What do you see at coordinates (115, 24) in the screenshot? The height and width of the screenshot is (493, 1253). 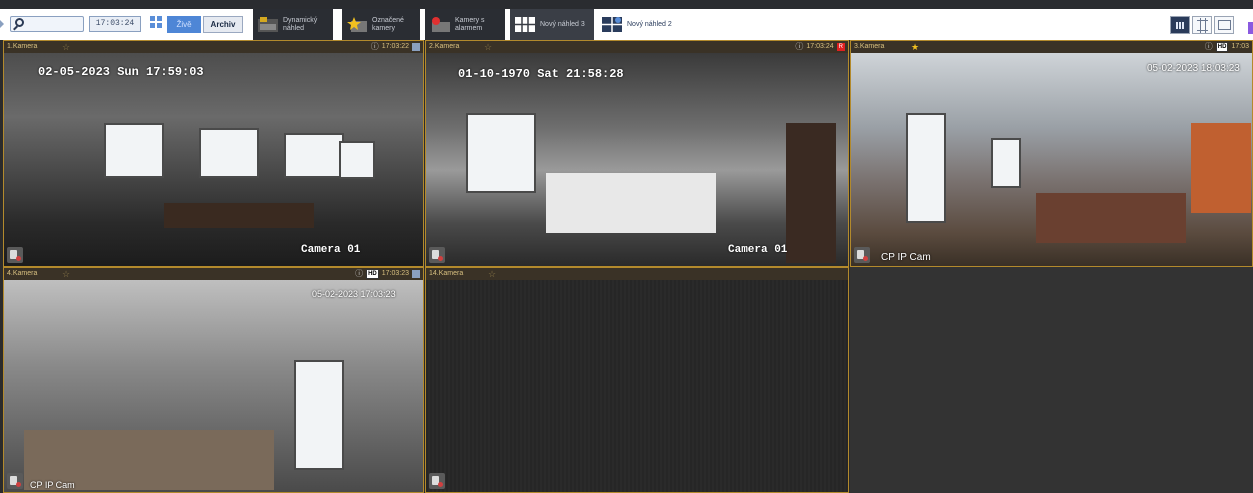 I see `time-field: 17:03:24` at bounding box center [115, 24].